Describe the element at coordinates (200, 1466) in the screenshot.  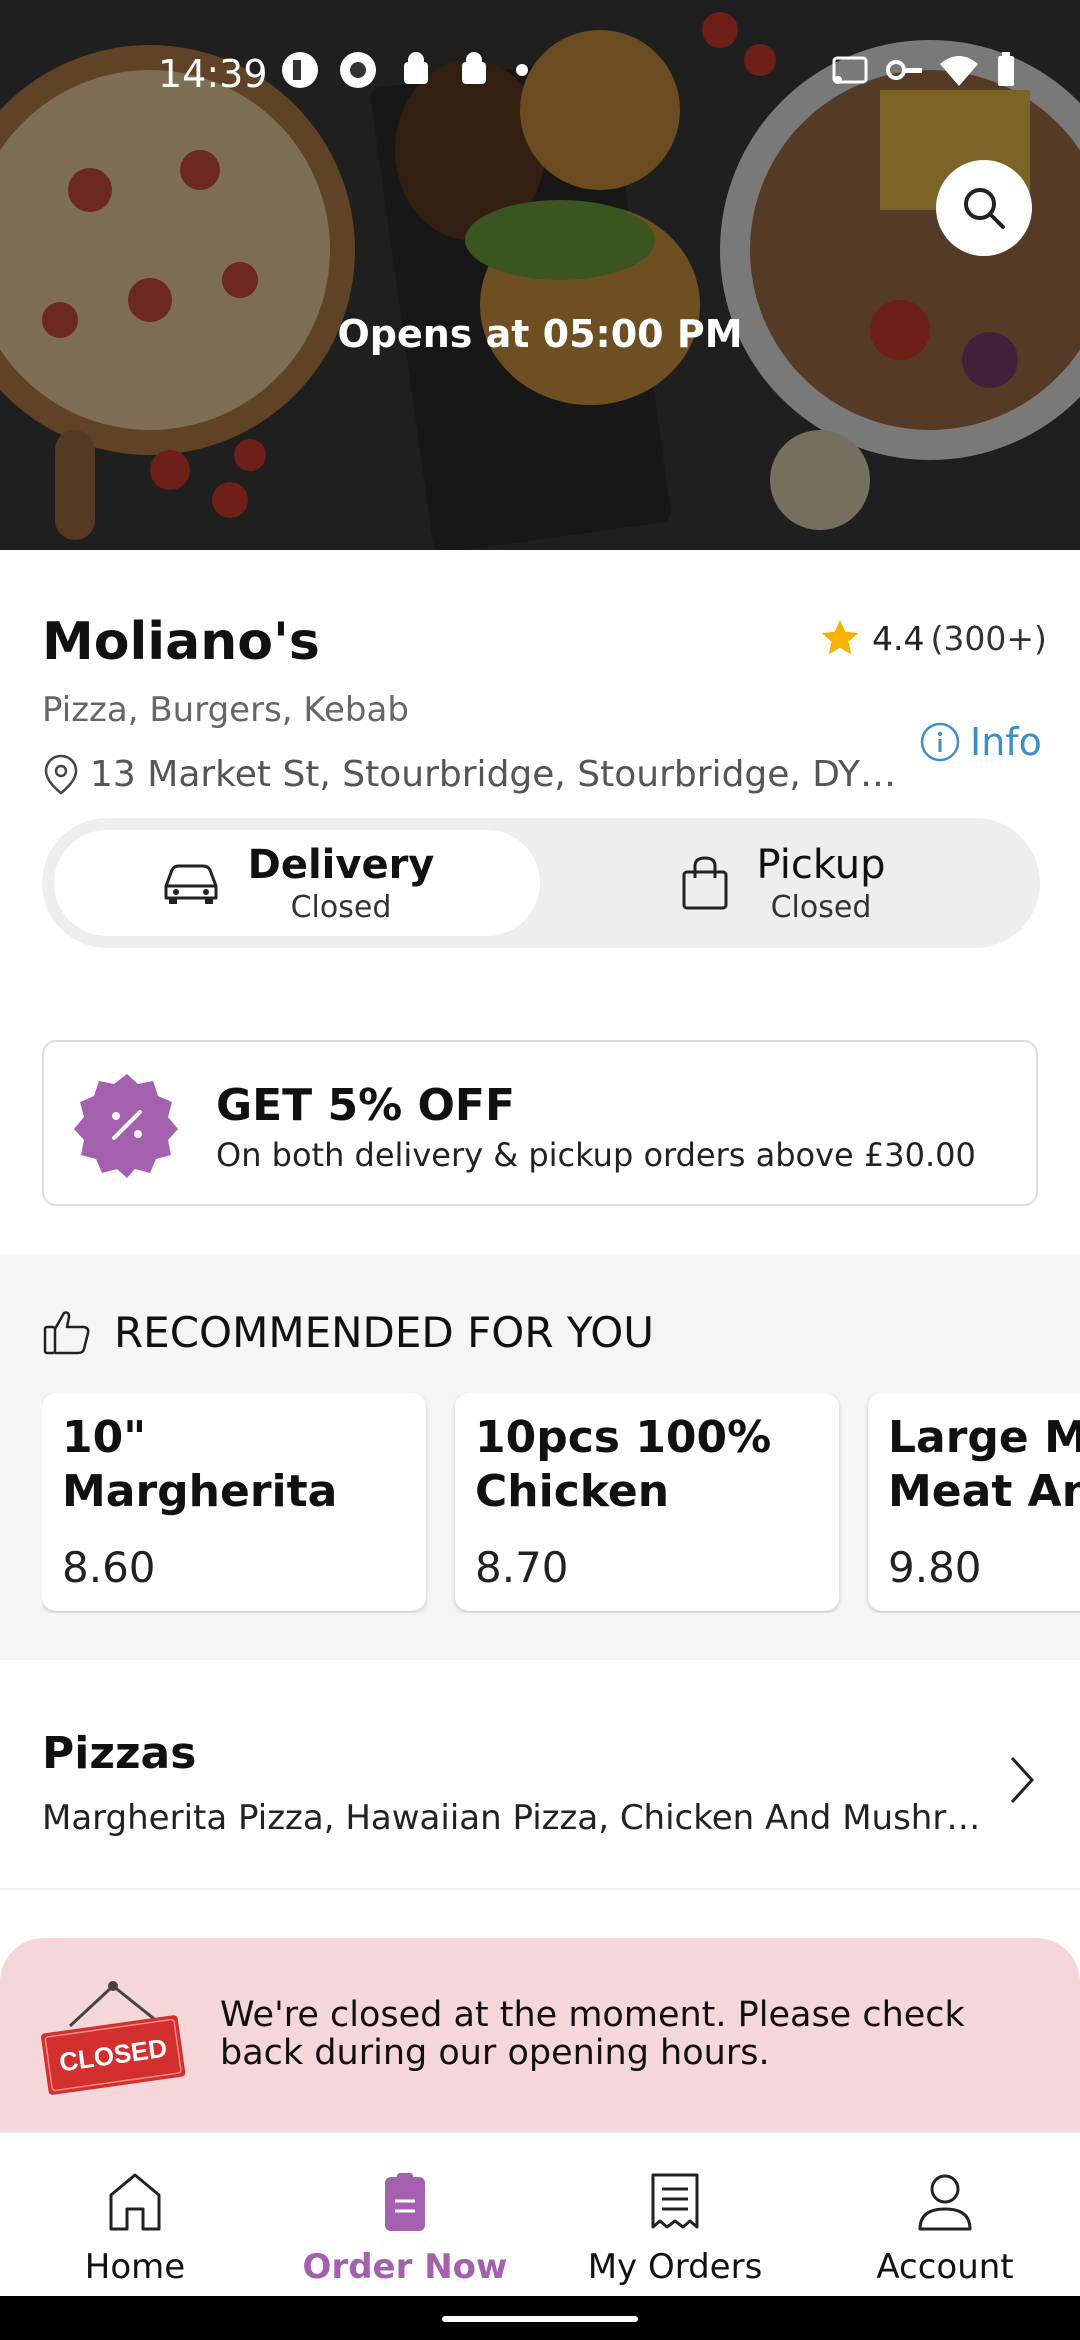
I see `item-name: 10" Margherita Pizza` at that location.